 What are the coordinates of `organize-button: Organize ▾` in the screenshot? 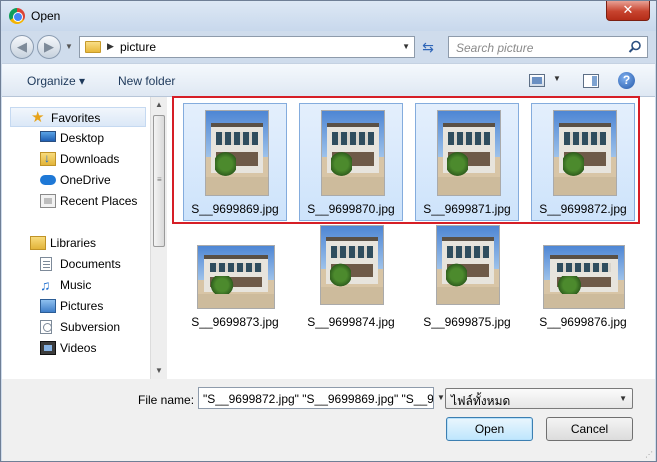 It's located at (56, 81).